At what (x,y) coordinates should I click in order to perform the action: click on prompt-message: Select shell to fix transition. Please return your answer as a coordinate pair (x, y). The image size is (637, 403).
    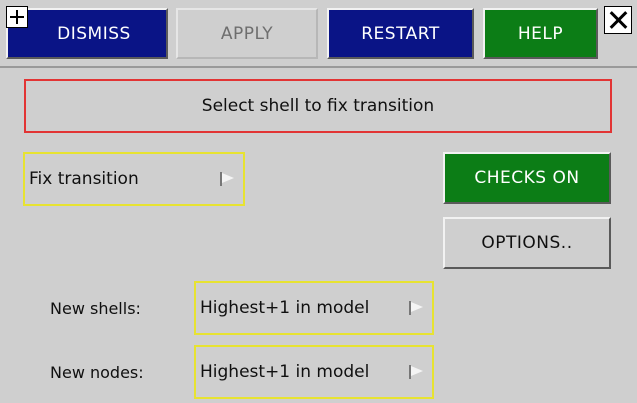
    Looking at the image, I should click on (318, 106).